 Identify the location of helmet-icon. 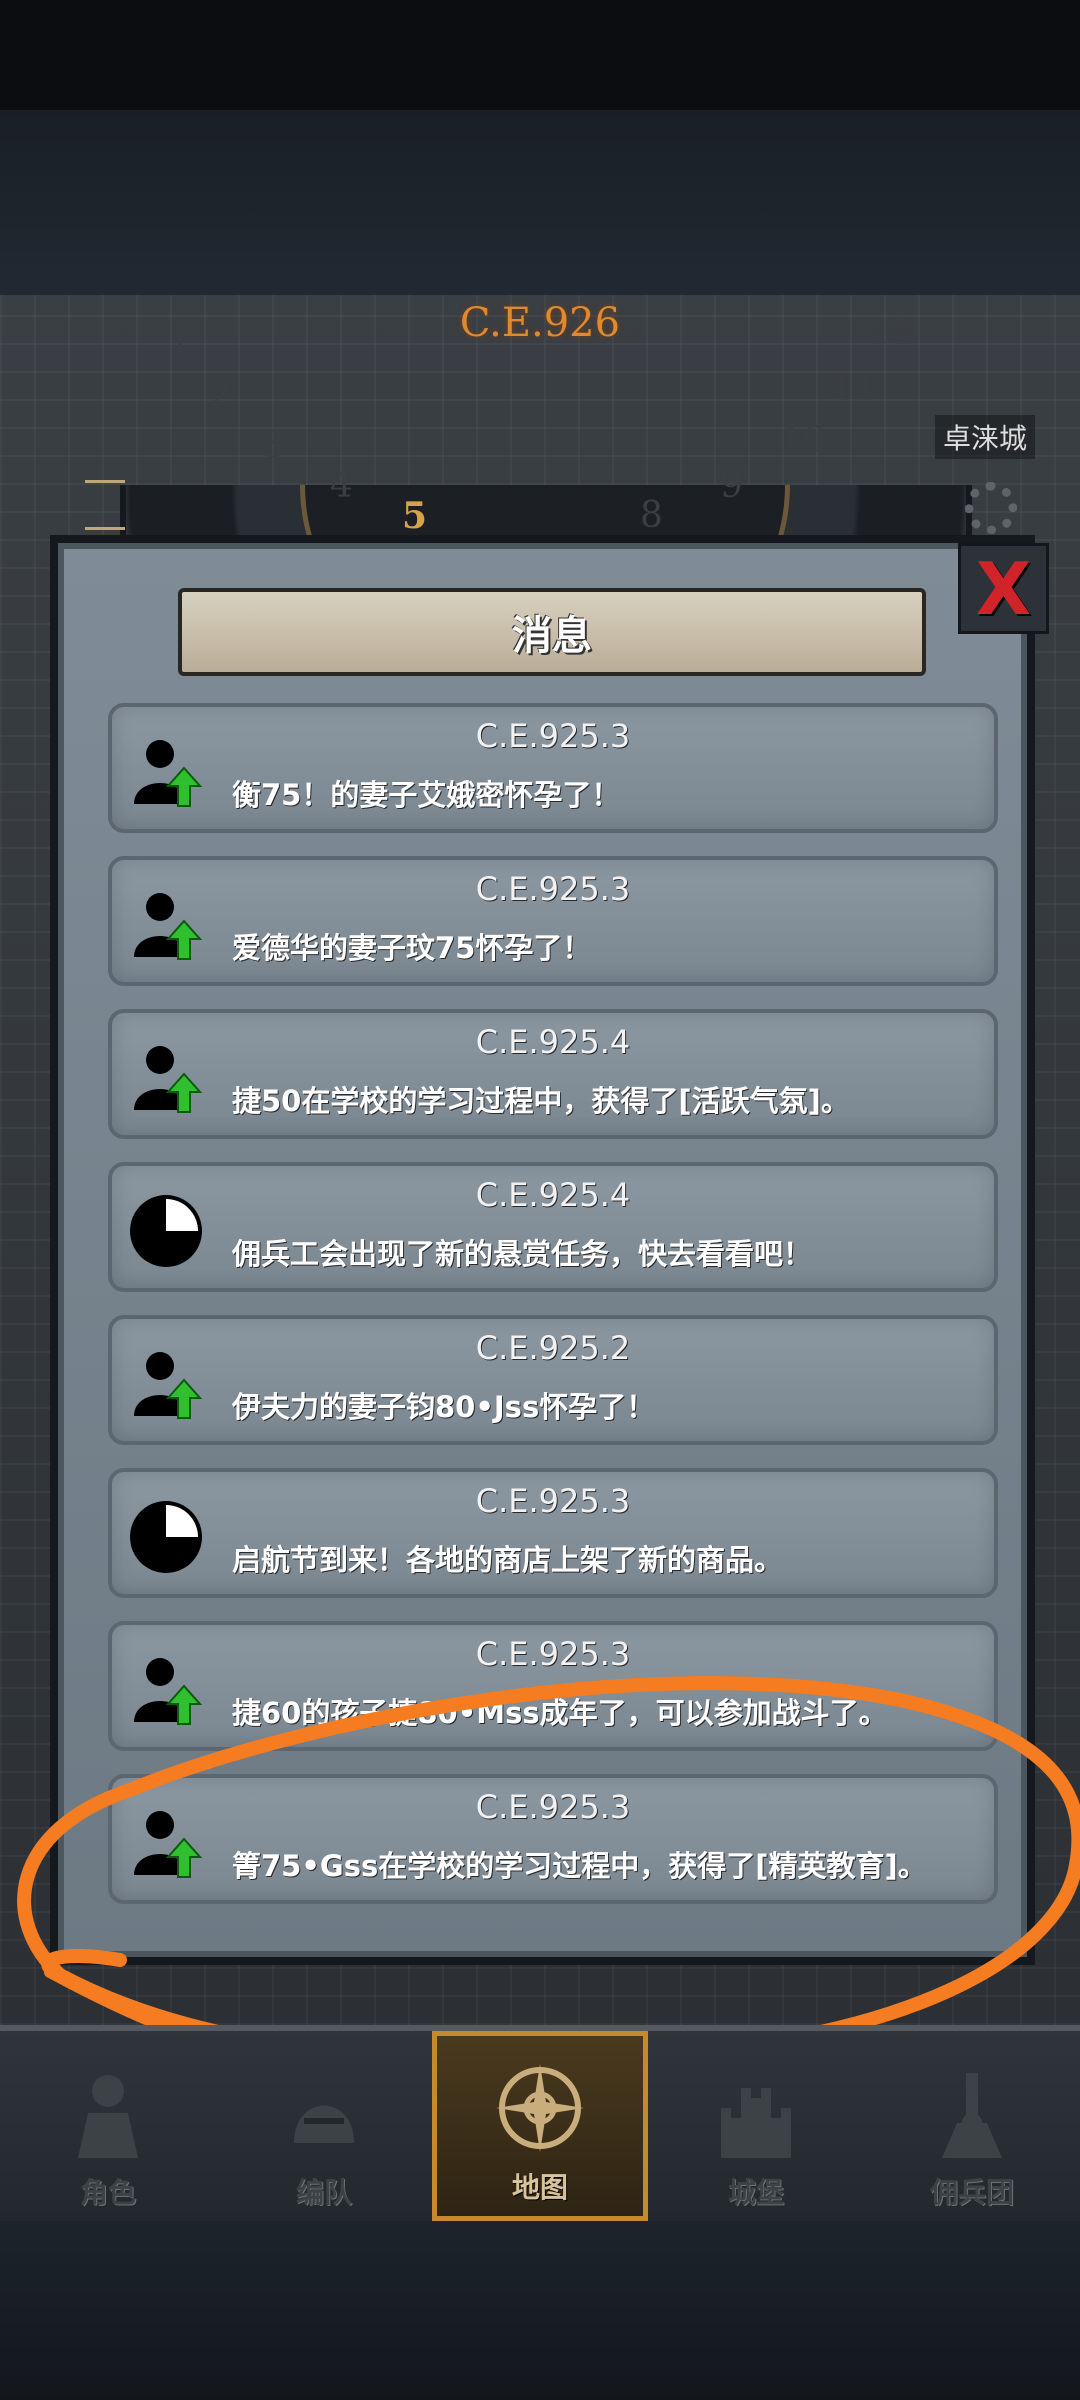
(324, 2124).